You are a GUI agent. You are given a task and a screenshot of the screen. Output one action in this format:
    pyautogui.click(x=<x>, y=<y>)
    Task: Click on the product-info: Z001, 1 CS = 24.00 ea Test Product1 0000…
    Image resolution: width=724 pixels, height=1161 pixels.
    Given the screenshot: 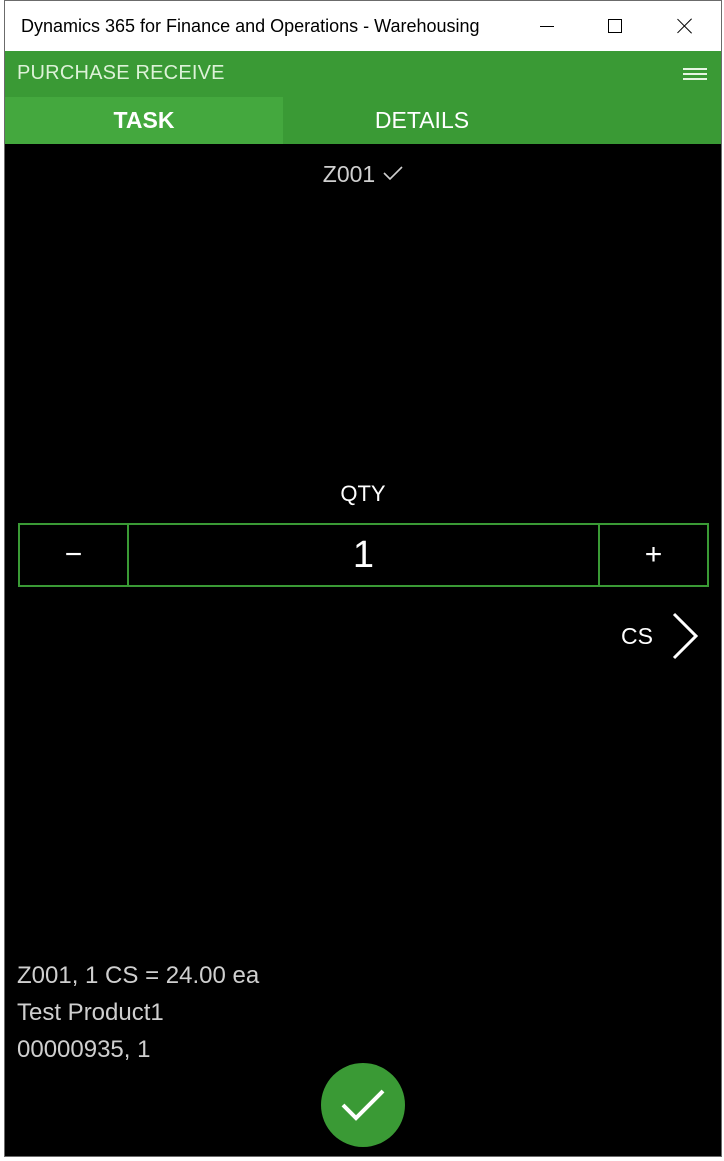 What is the action you would take?
    pyautogui.click(x=138, y=1012)
    